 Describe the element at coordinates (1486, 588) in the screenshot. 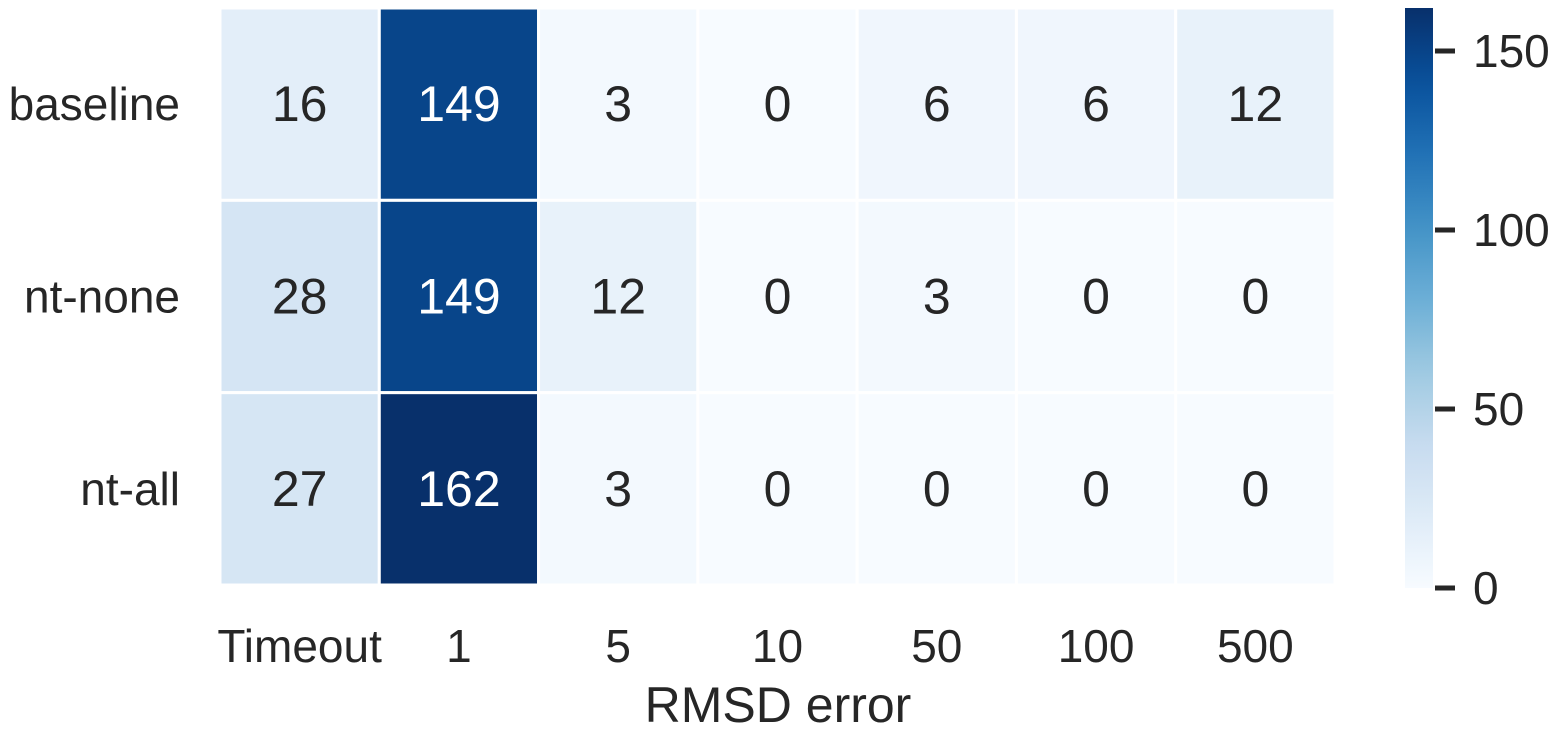

I see `colorbar-tick-label: 0` at that location.